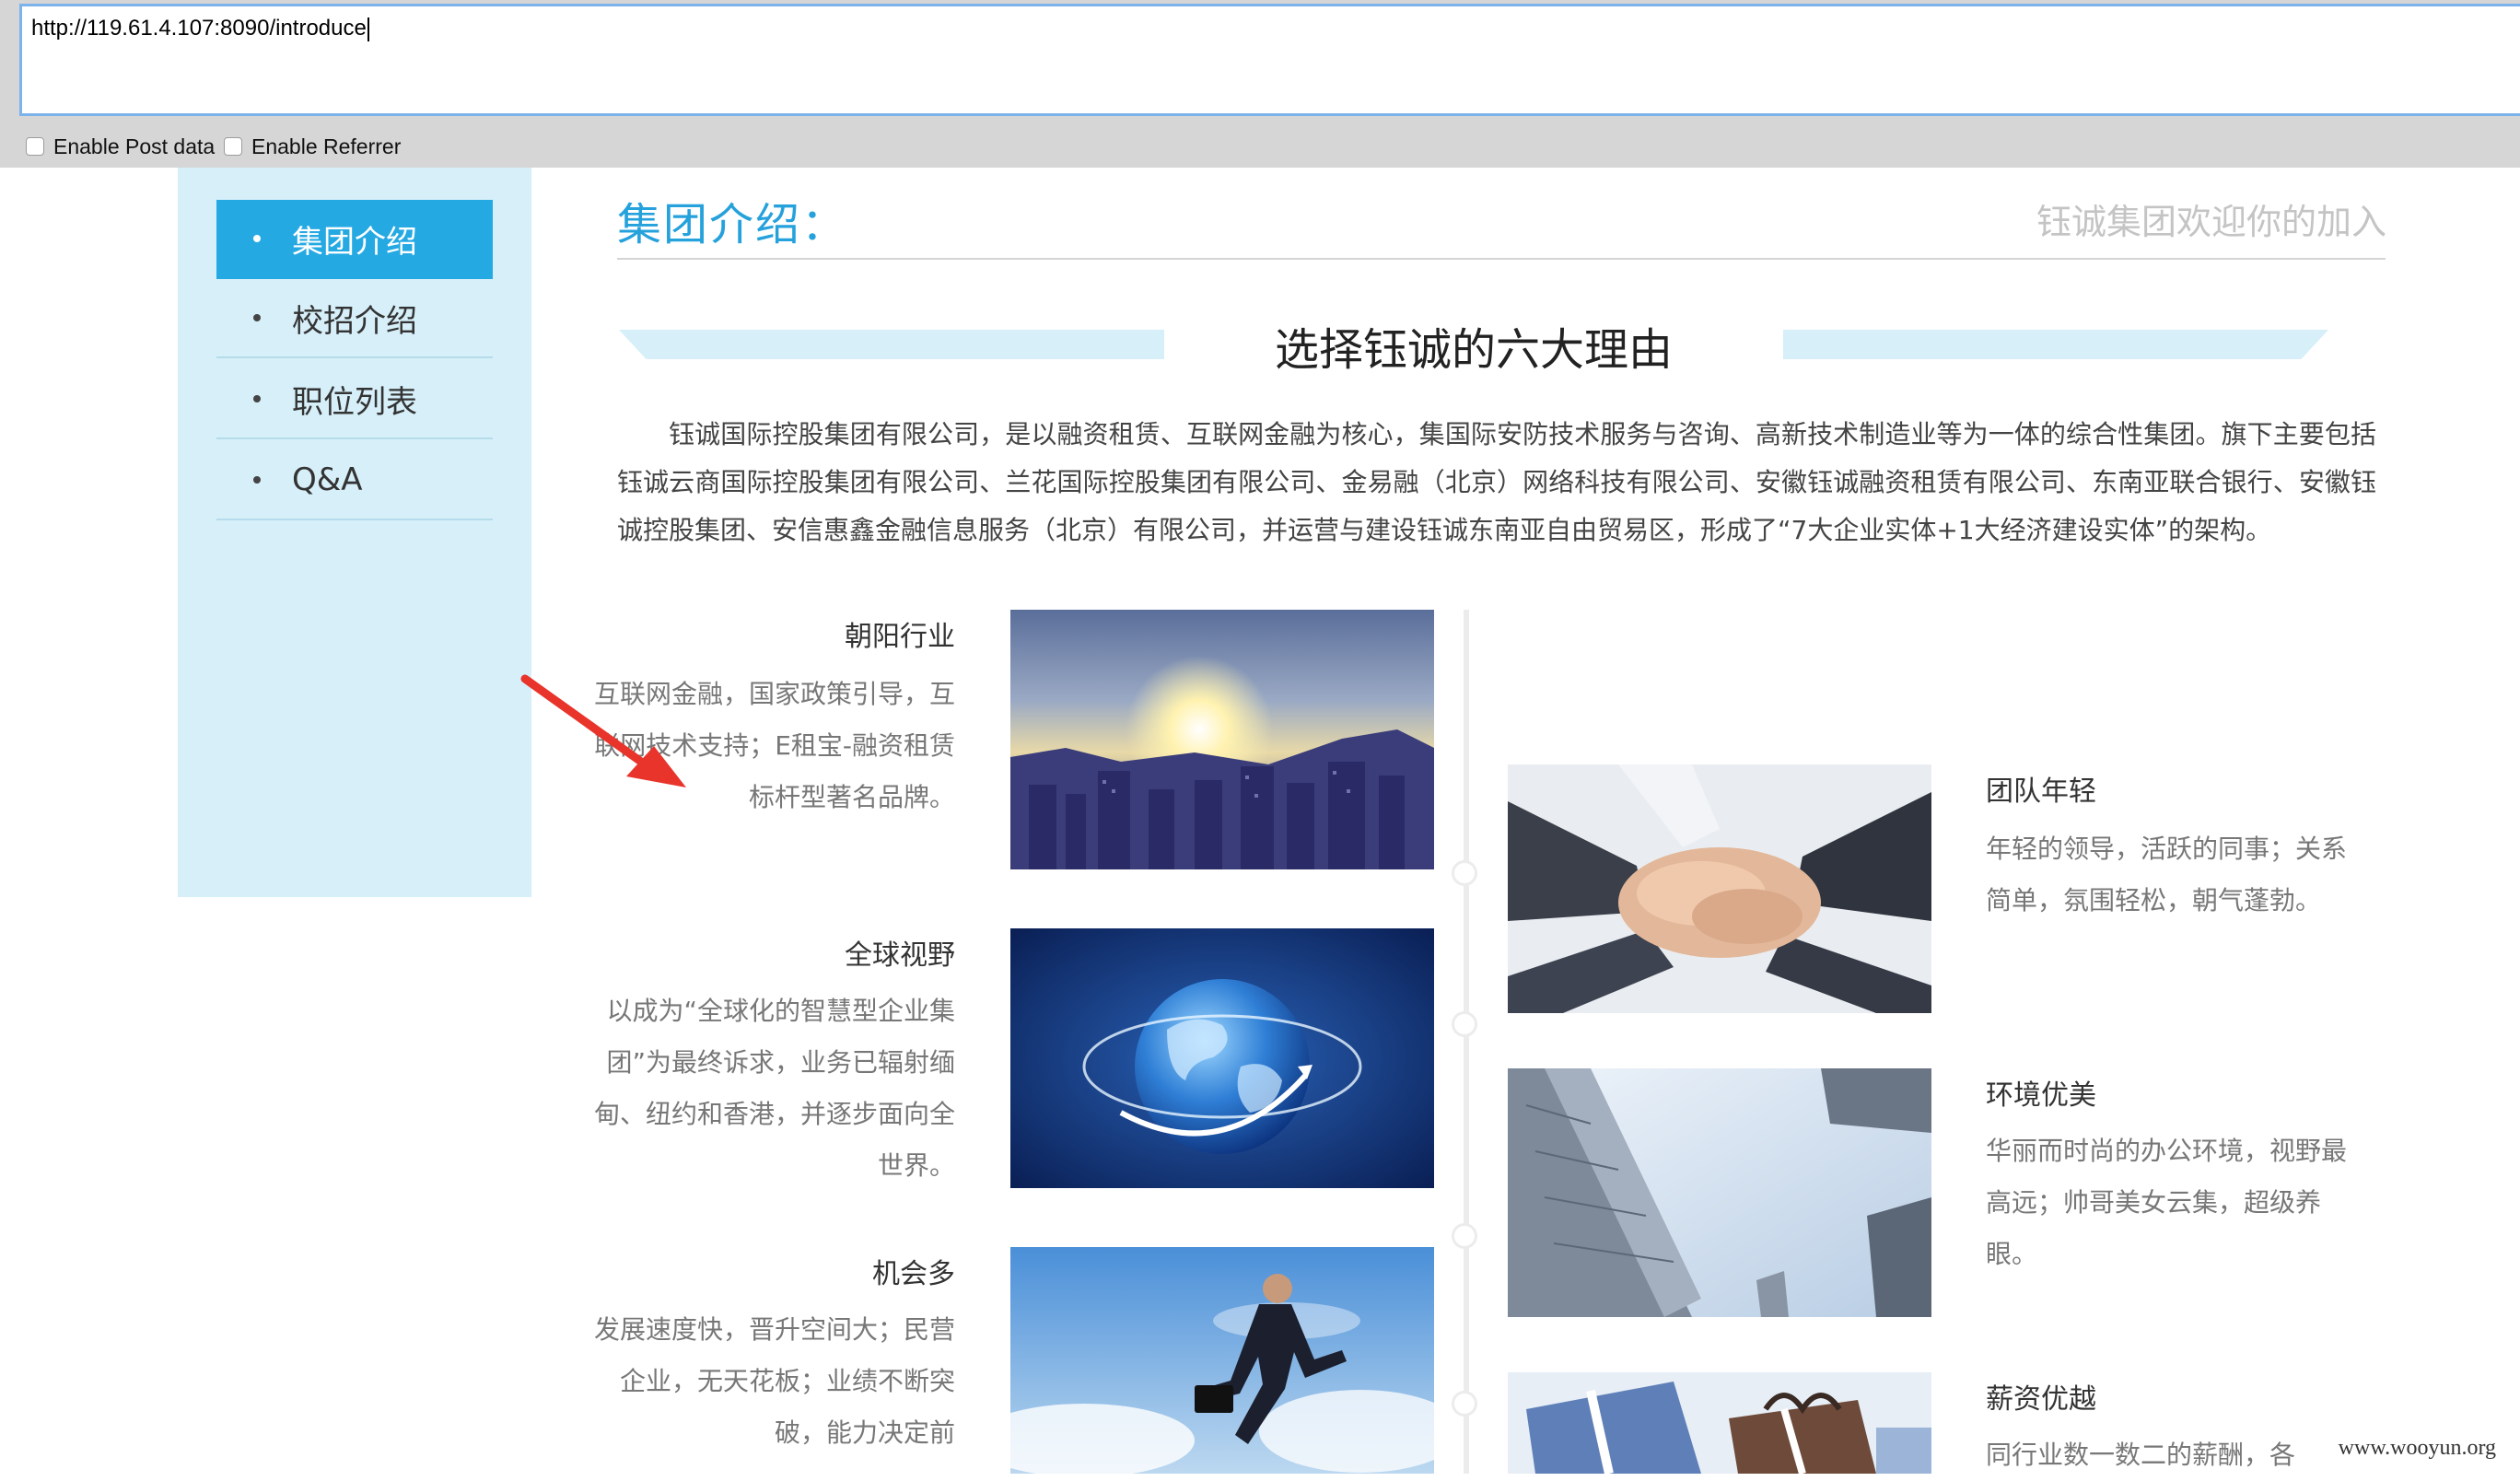  I want to click on watermark: www.wooyun.org, so click(2417, 1448).